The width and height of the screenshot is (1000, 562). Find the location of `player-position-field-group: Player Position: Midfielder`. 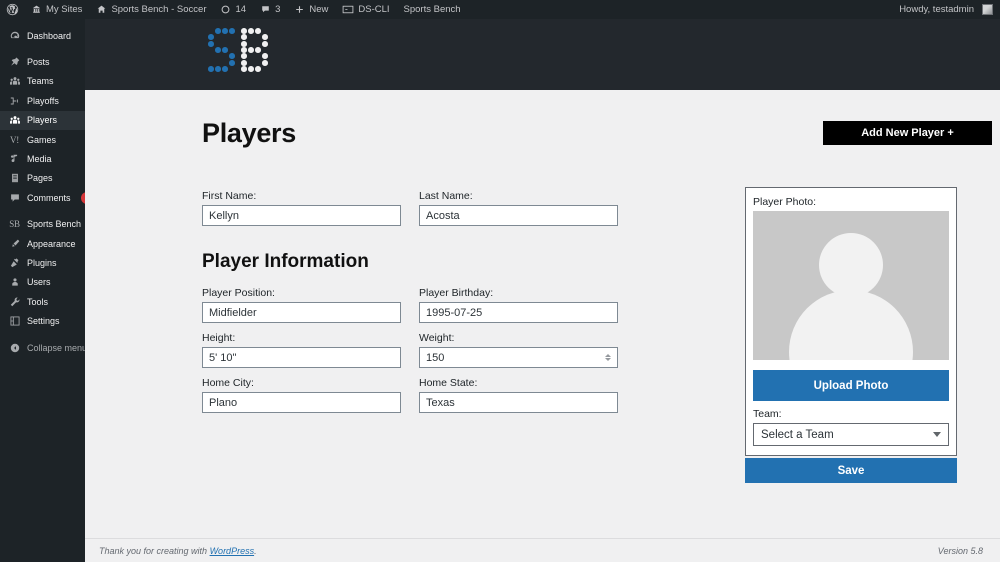

player-position-field-group: Player Position: Midfielder is located at coordinates (301, 305).